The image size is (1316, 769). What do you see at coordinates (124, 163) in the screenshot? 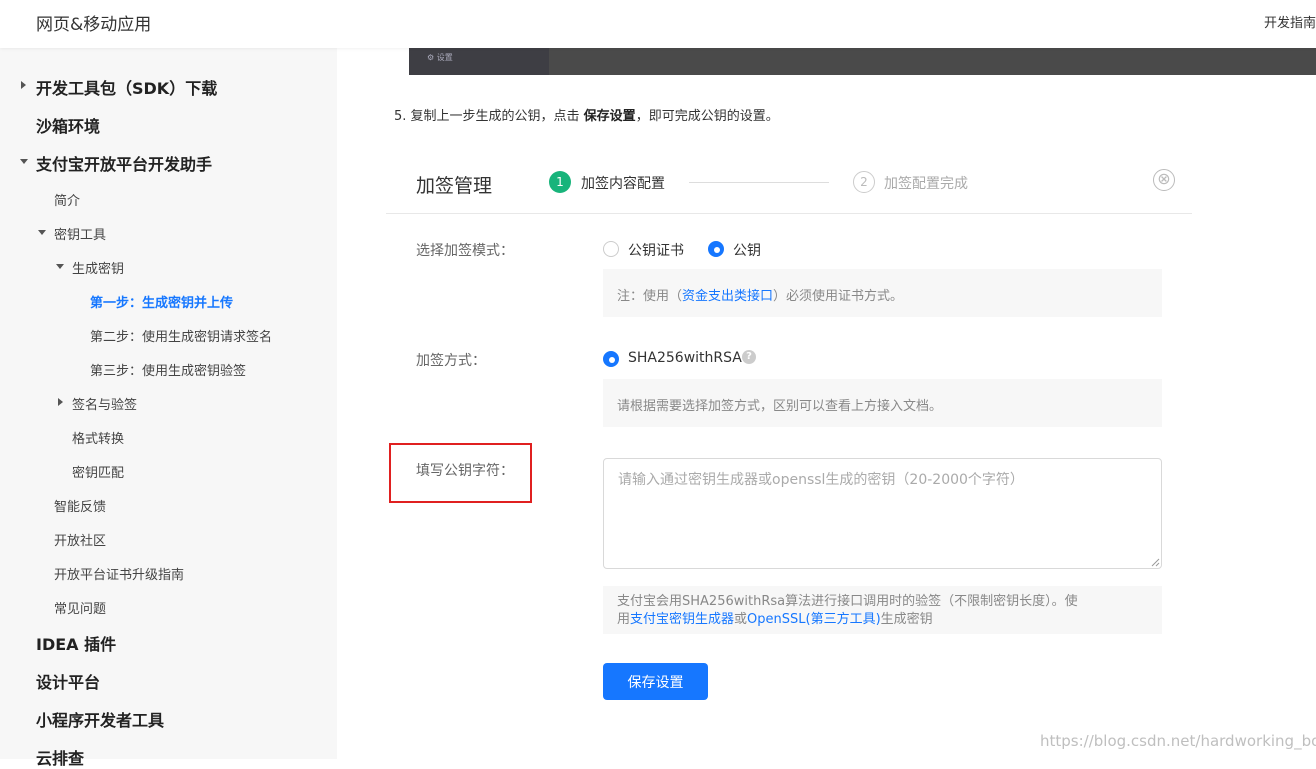
I see `sidebar-item-dev-assistant: 支付宝开放平台开发助手` at bounding box center [124, 163].